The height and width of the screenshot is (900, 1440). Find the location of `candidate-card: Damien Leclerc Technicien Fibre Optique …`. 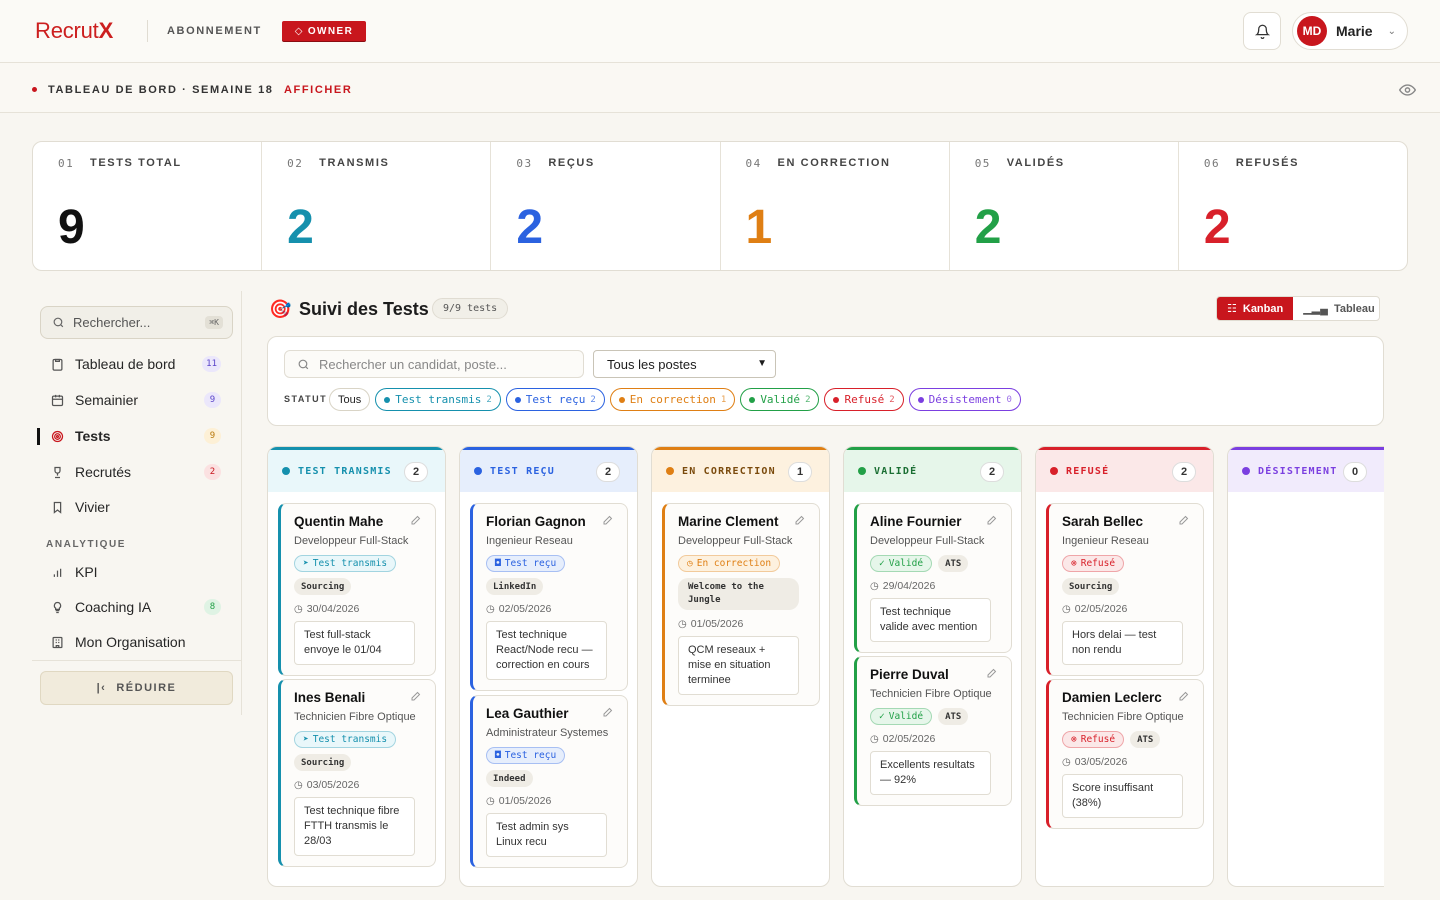

candidate-card: Damien Leclerc Technicien Fibre Optique … is located at coordinates (1125, 754).